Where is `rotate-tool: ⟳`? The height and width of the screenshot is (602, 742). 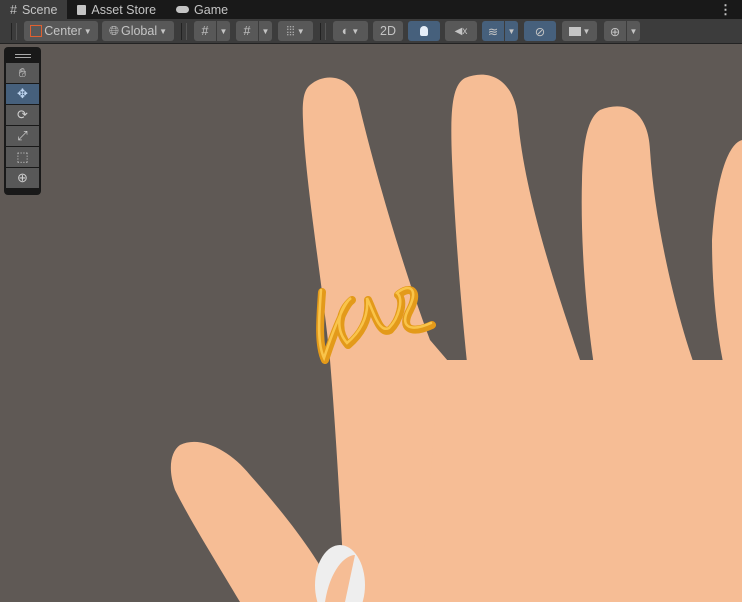
rotate-tool: ⟳ is located at coordinates (22, 115).